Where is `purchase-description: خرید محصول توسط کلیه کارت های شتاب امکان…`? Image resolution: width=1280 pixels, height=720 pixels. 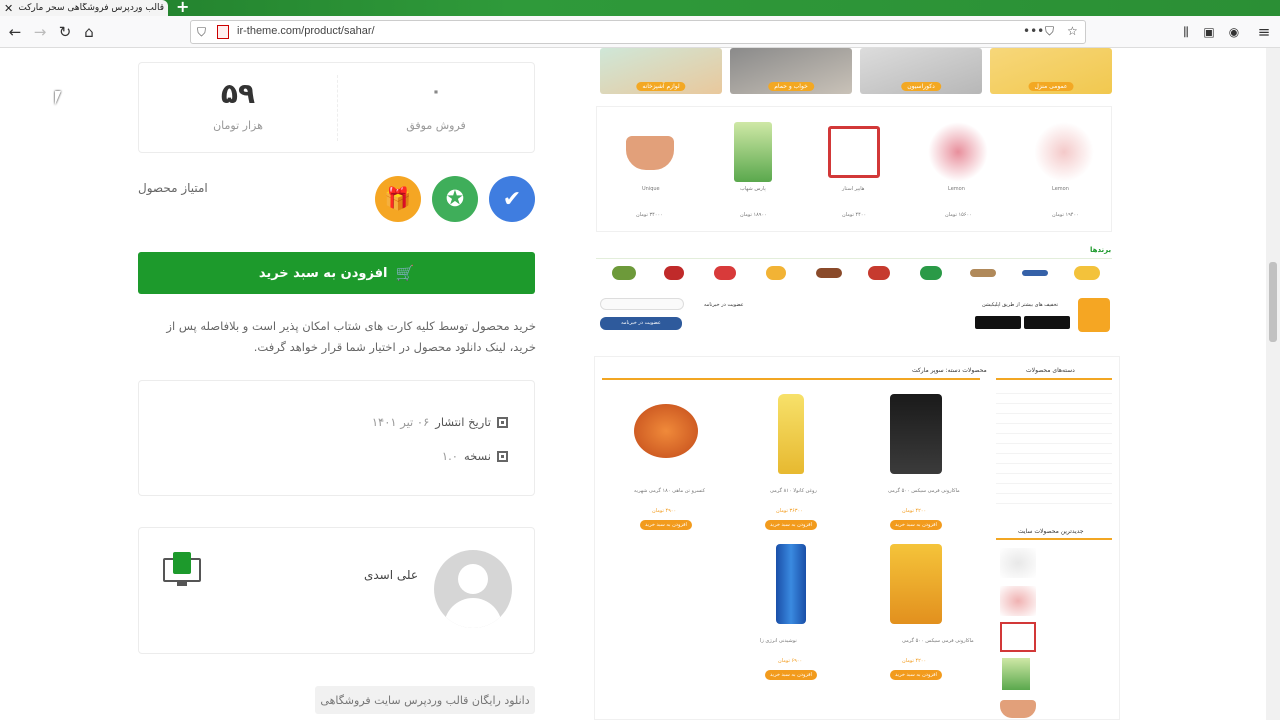 purchase-description: خرید محصول توسط کلیه کارت های شتاب امکان… is located at coordinates (351, 336).